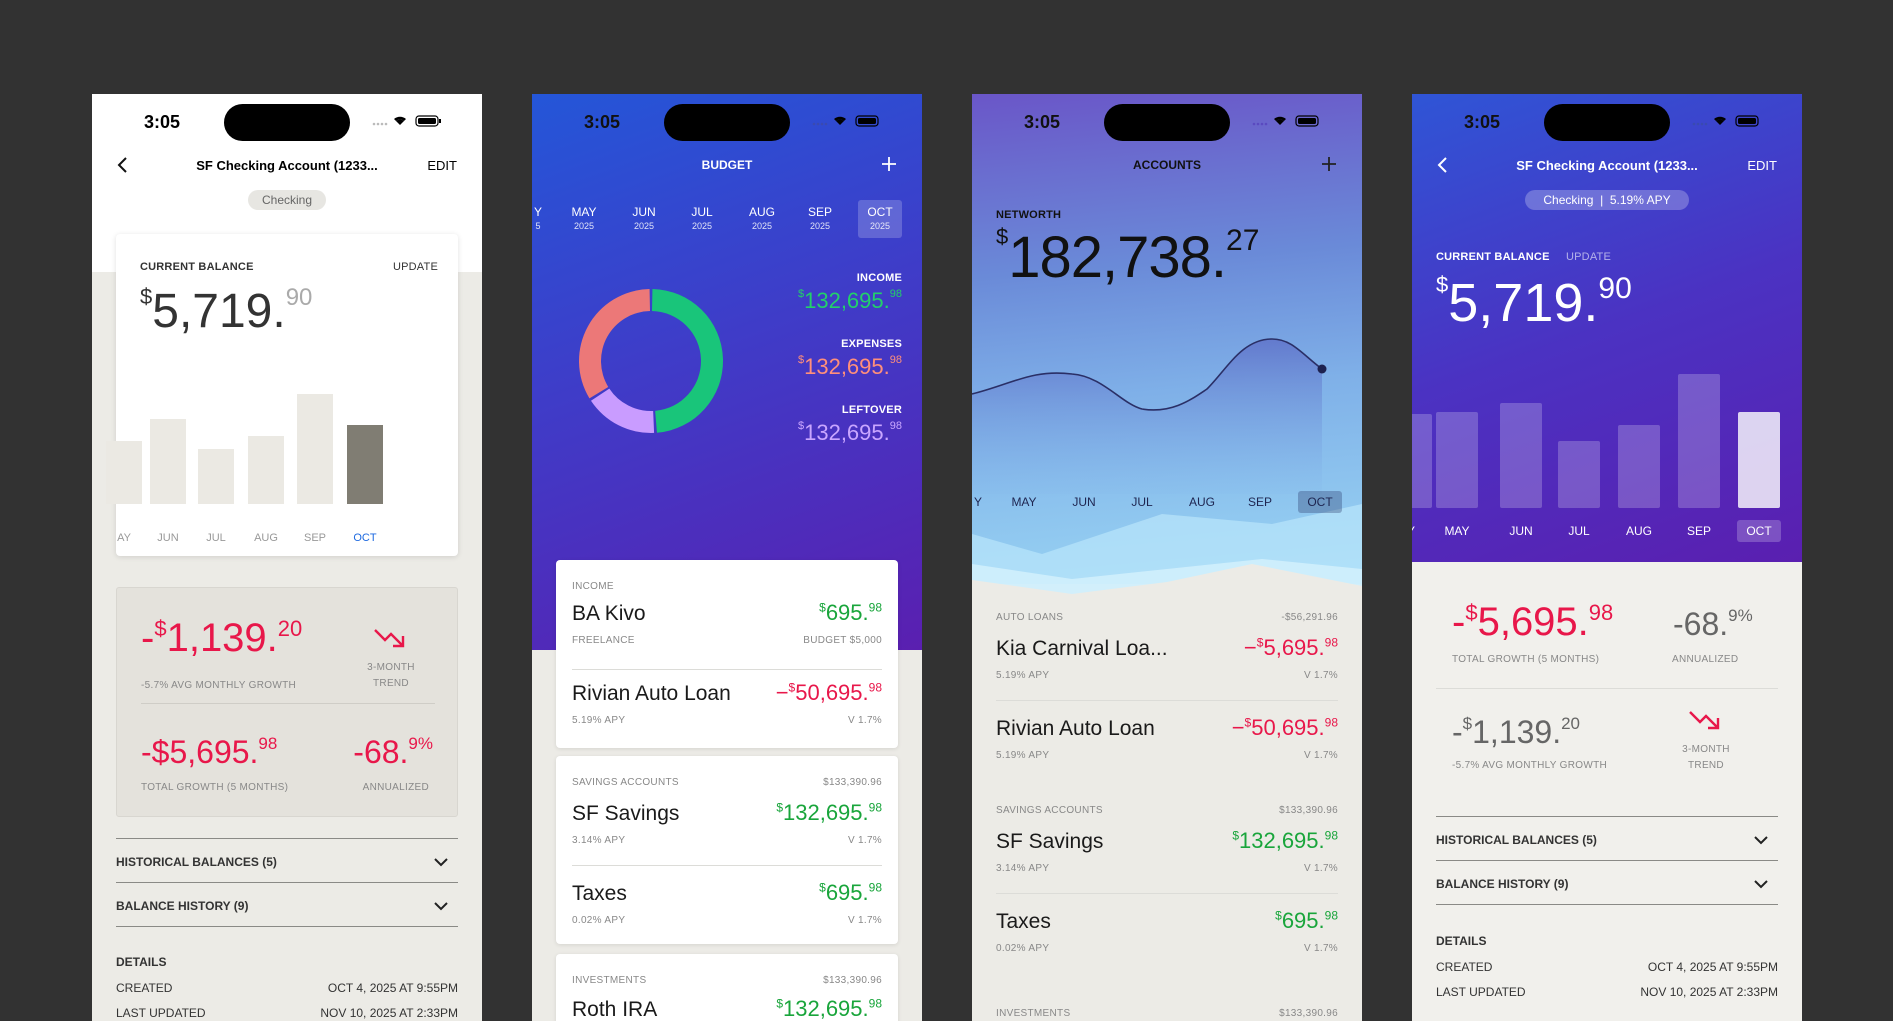 Image resolution: width=1893 pixels, height=1021 pixels. What do you see at coordinates (687, 361) in the screenshot?
I see `income-slice` at bounding box center [687, 361].